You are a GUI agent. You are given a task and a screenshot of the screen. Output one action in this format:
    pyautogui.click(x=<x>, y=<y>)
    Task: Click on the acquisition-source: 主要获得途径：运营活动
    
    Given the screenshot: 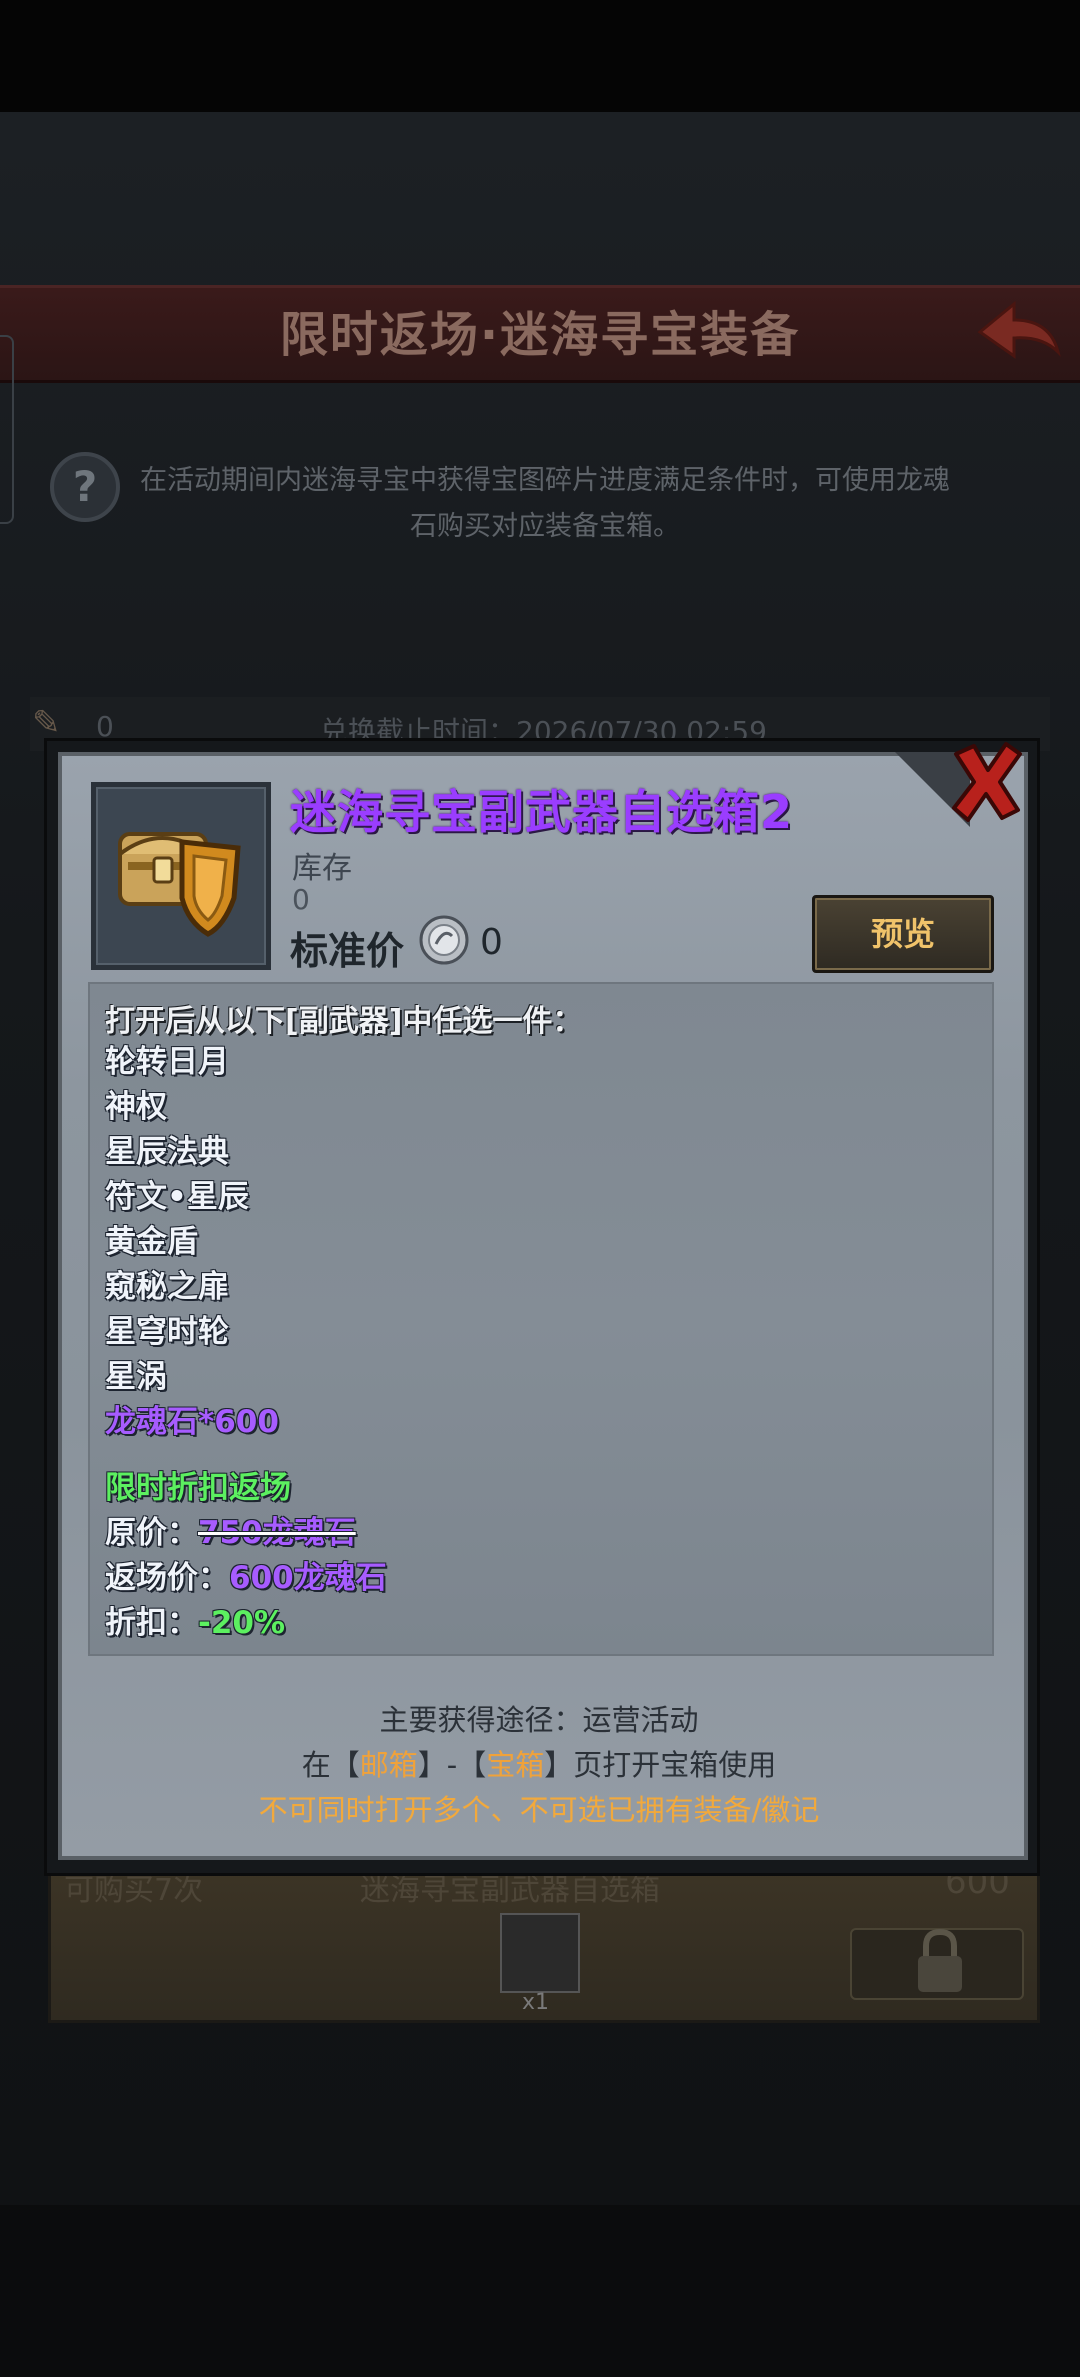 What is the action you would take?
    pyautogui.click(x=539, y=1720)
    